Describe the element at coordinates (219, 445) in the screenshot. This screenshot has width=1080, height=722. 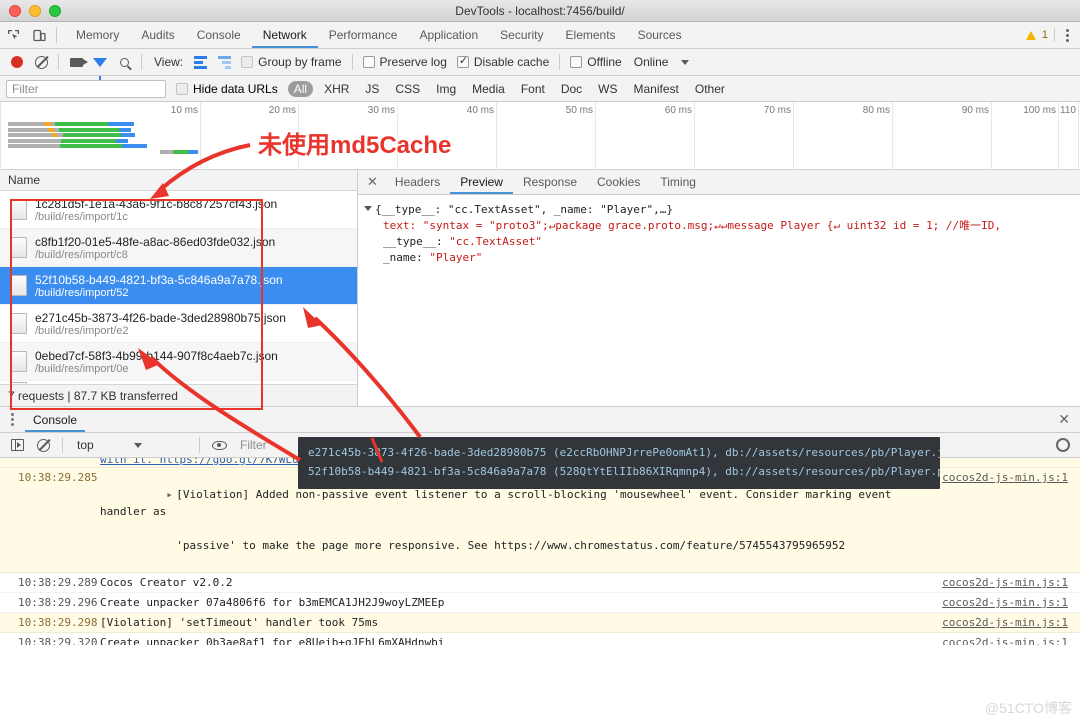
I see `live-expression-button` at that location.